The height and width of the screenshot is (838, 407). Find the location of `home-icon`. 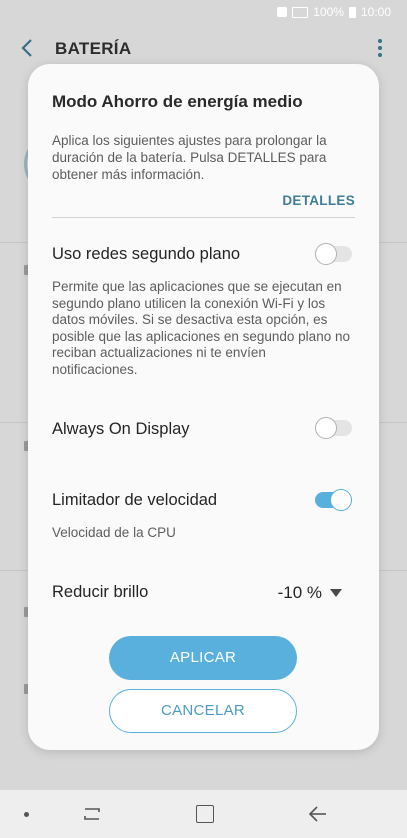

home-icon is located at coordinates (205, 814).